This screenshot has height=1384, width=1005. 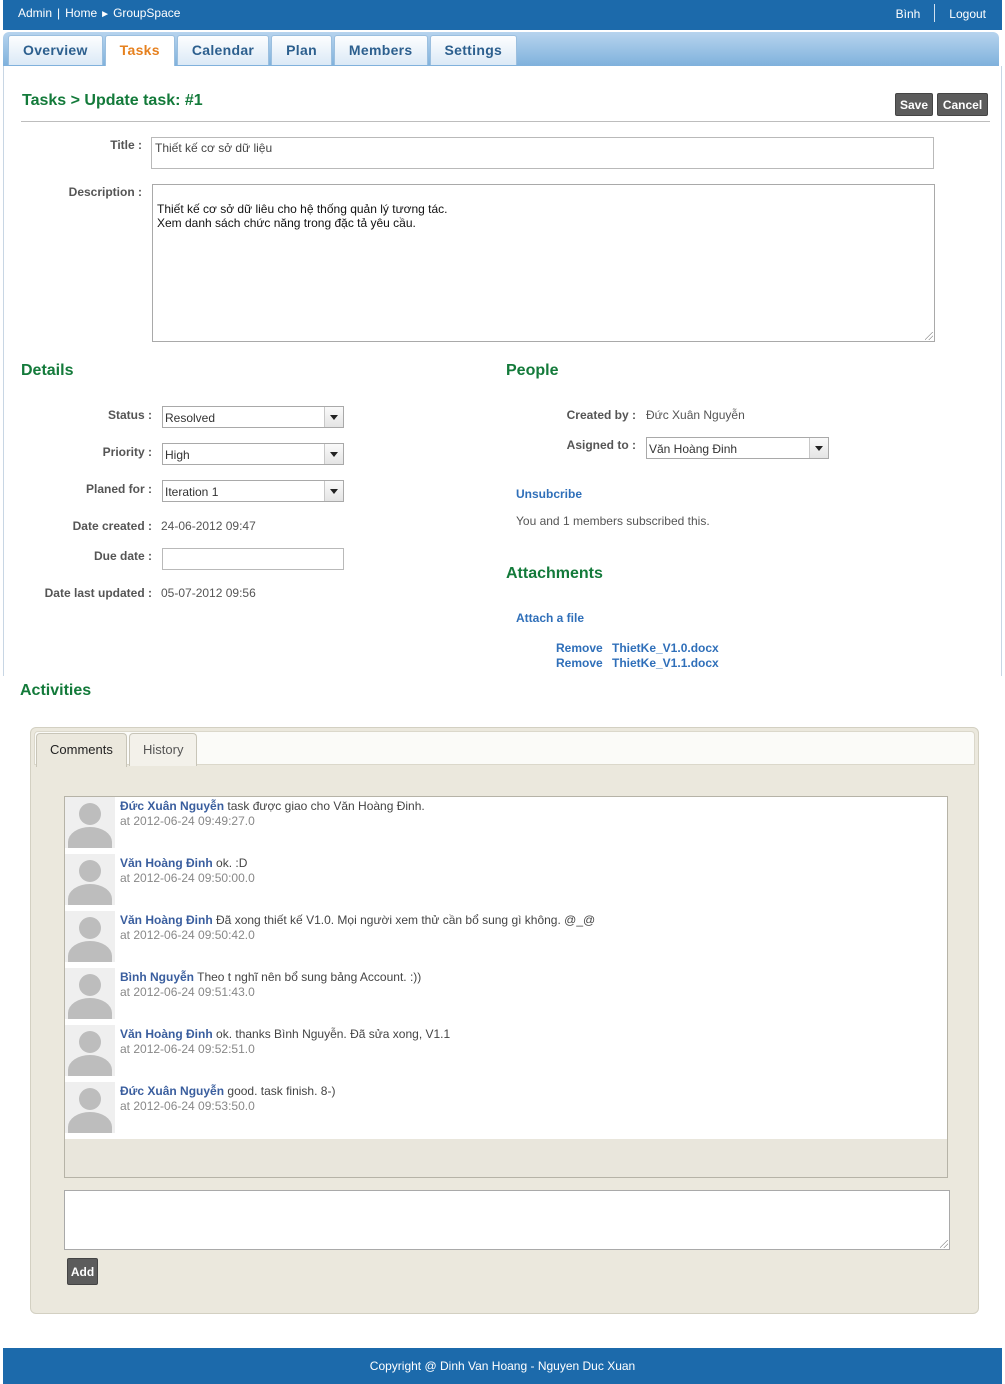 What do you see at coordinates (129, 415) in the screenshot?
I see `status-label: Status :` at bounding box center [129, 415].